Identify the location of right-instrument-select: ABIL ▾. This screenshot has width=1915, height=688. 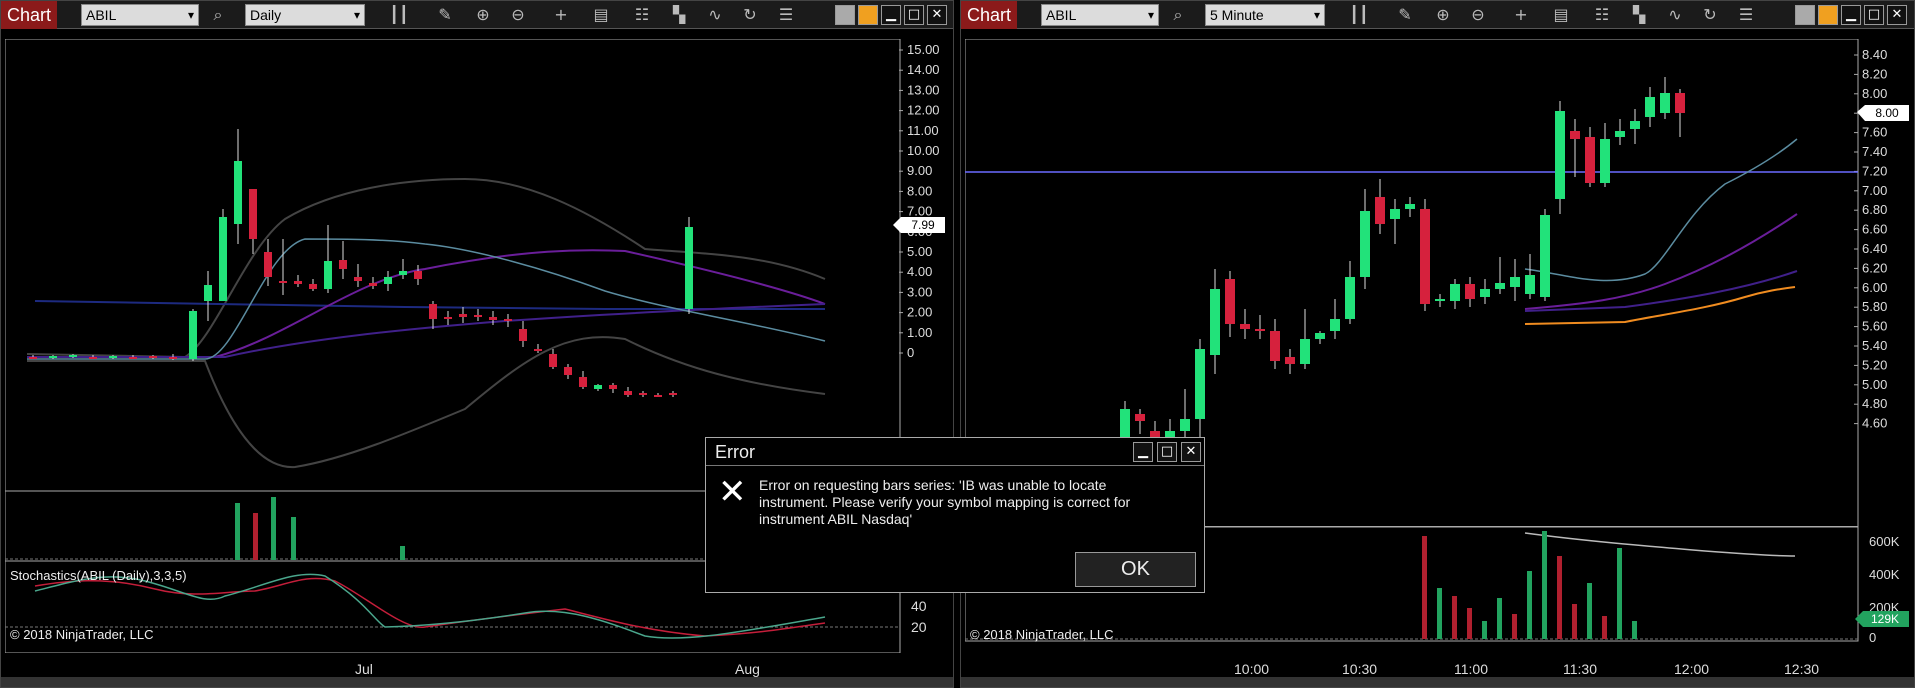
(1100, 15).